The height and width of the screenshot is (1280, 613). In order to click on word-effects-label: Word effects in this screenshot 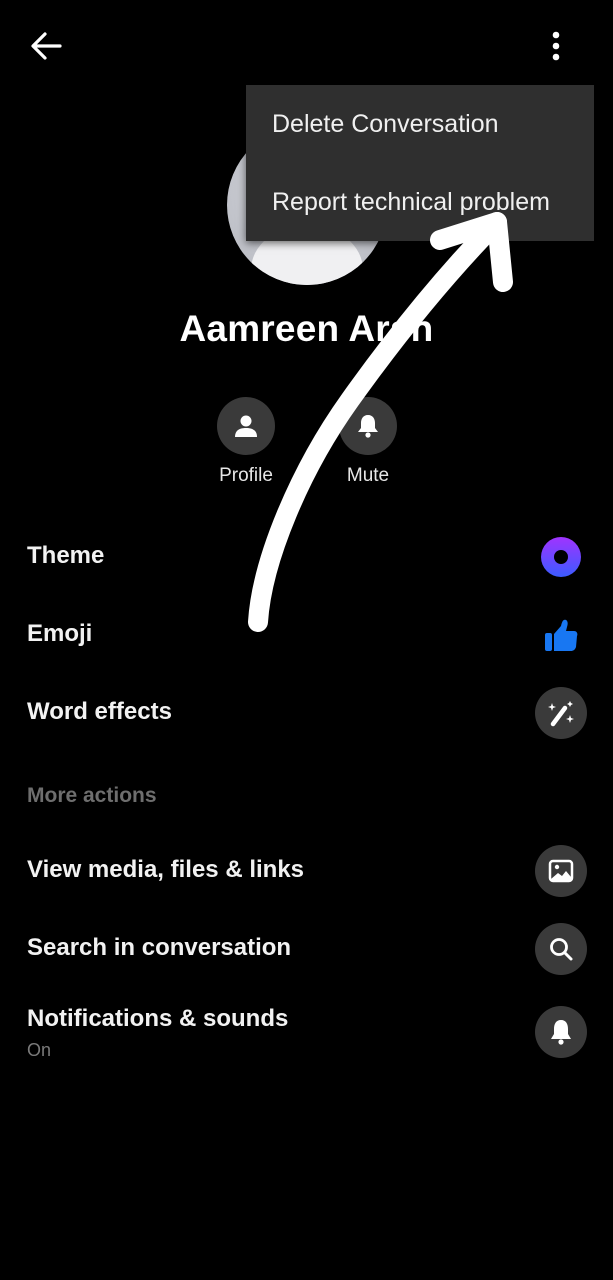, I will do `click(99, 711)`.